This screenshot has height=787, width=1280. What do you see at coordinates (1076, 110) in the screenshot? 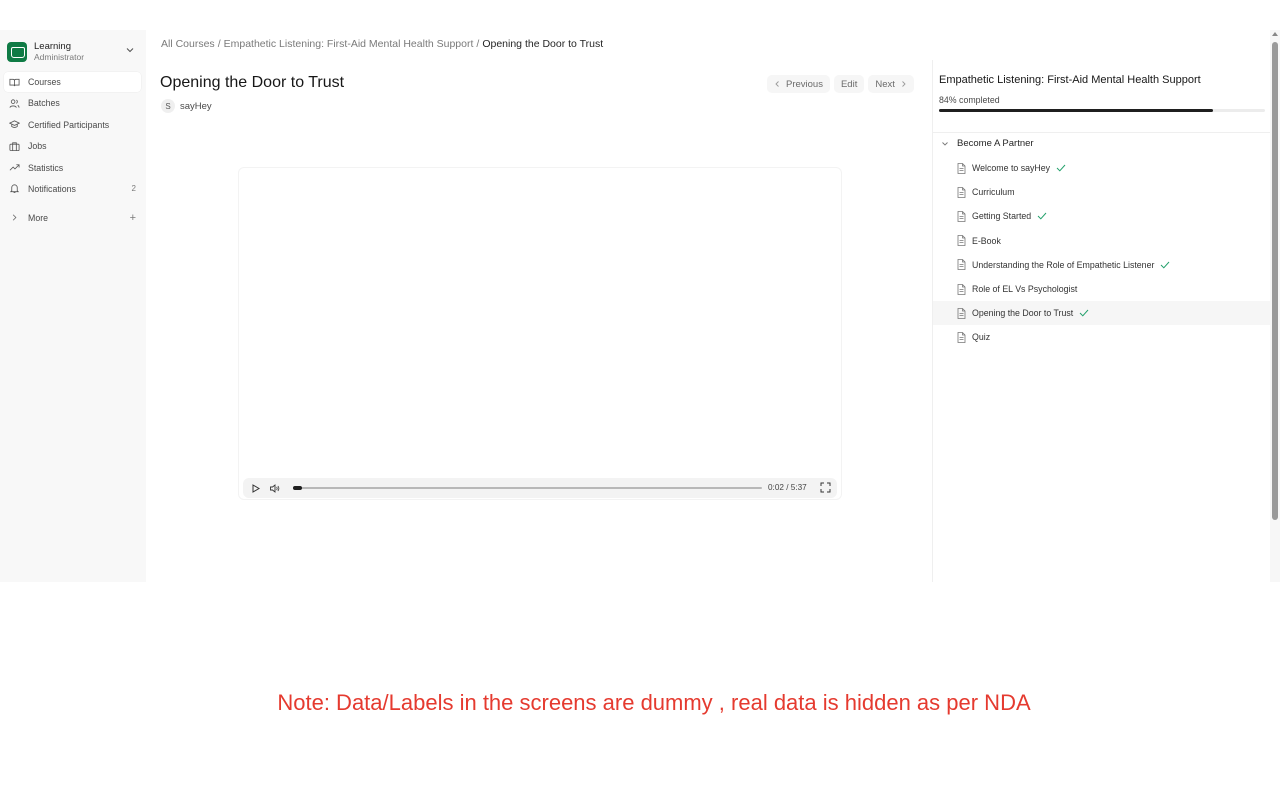
I see `course-progress-fill` at bounding box center [1076, 110].